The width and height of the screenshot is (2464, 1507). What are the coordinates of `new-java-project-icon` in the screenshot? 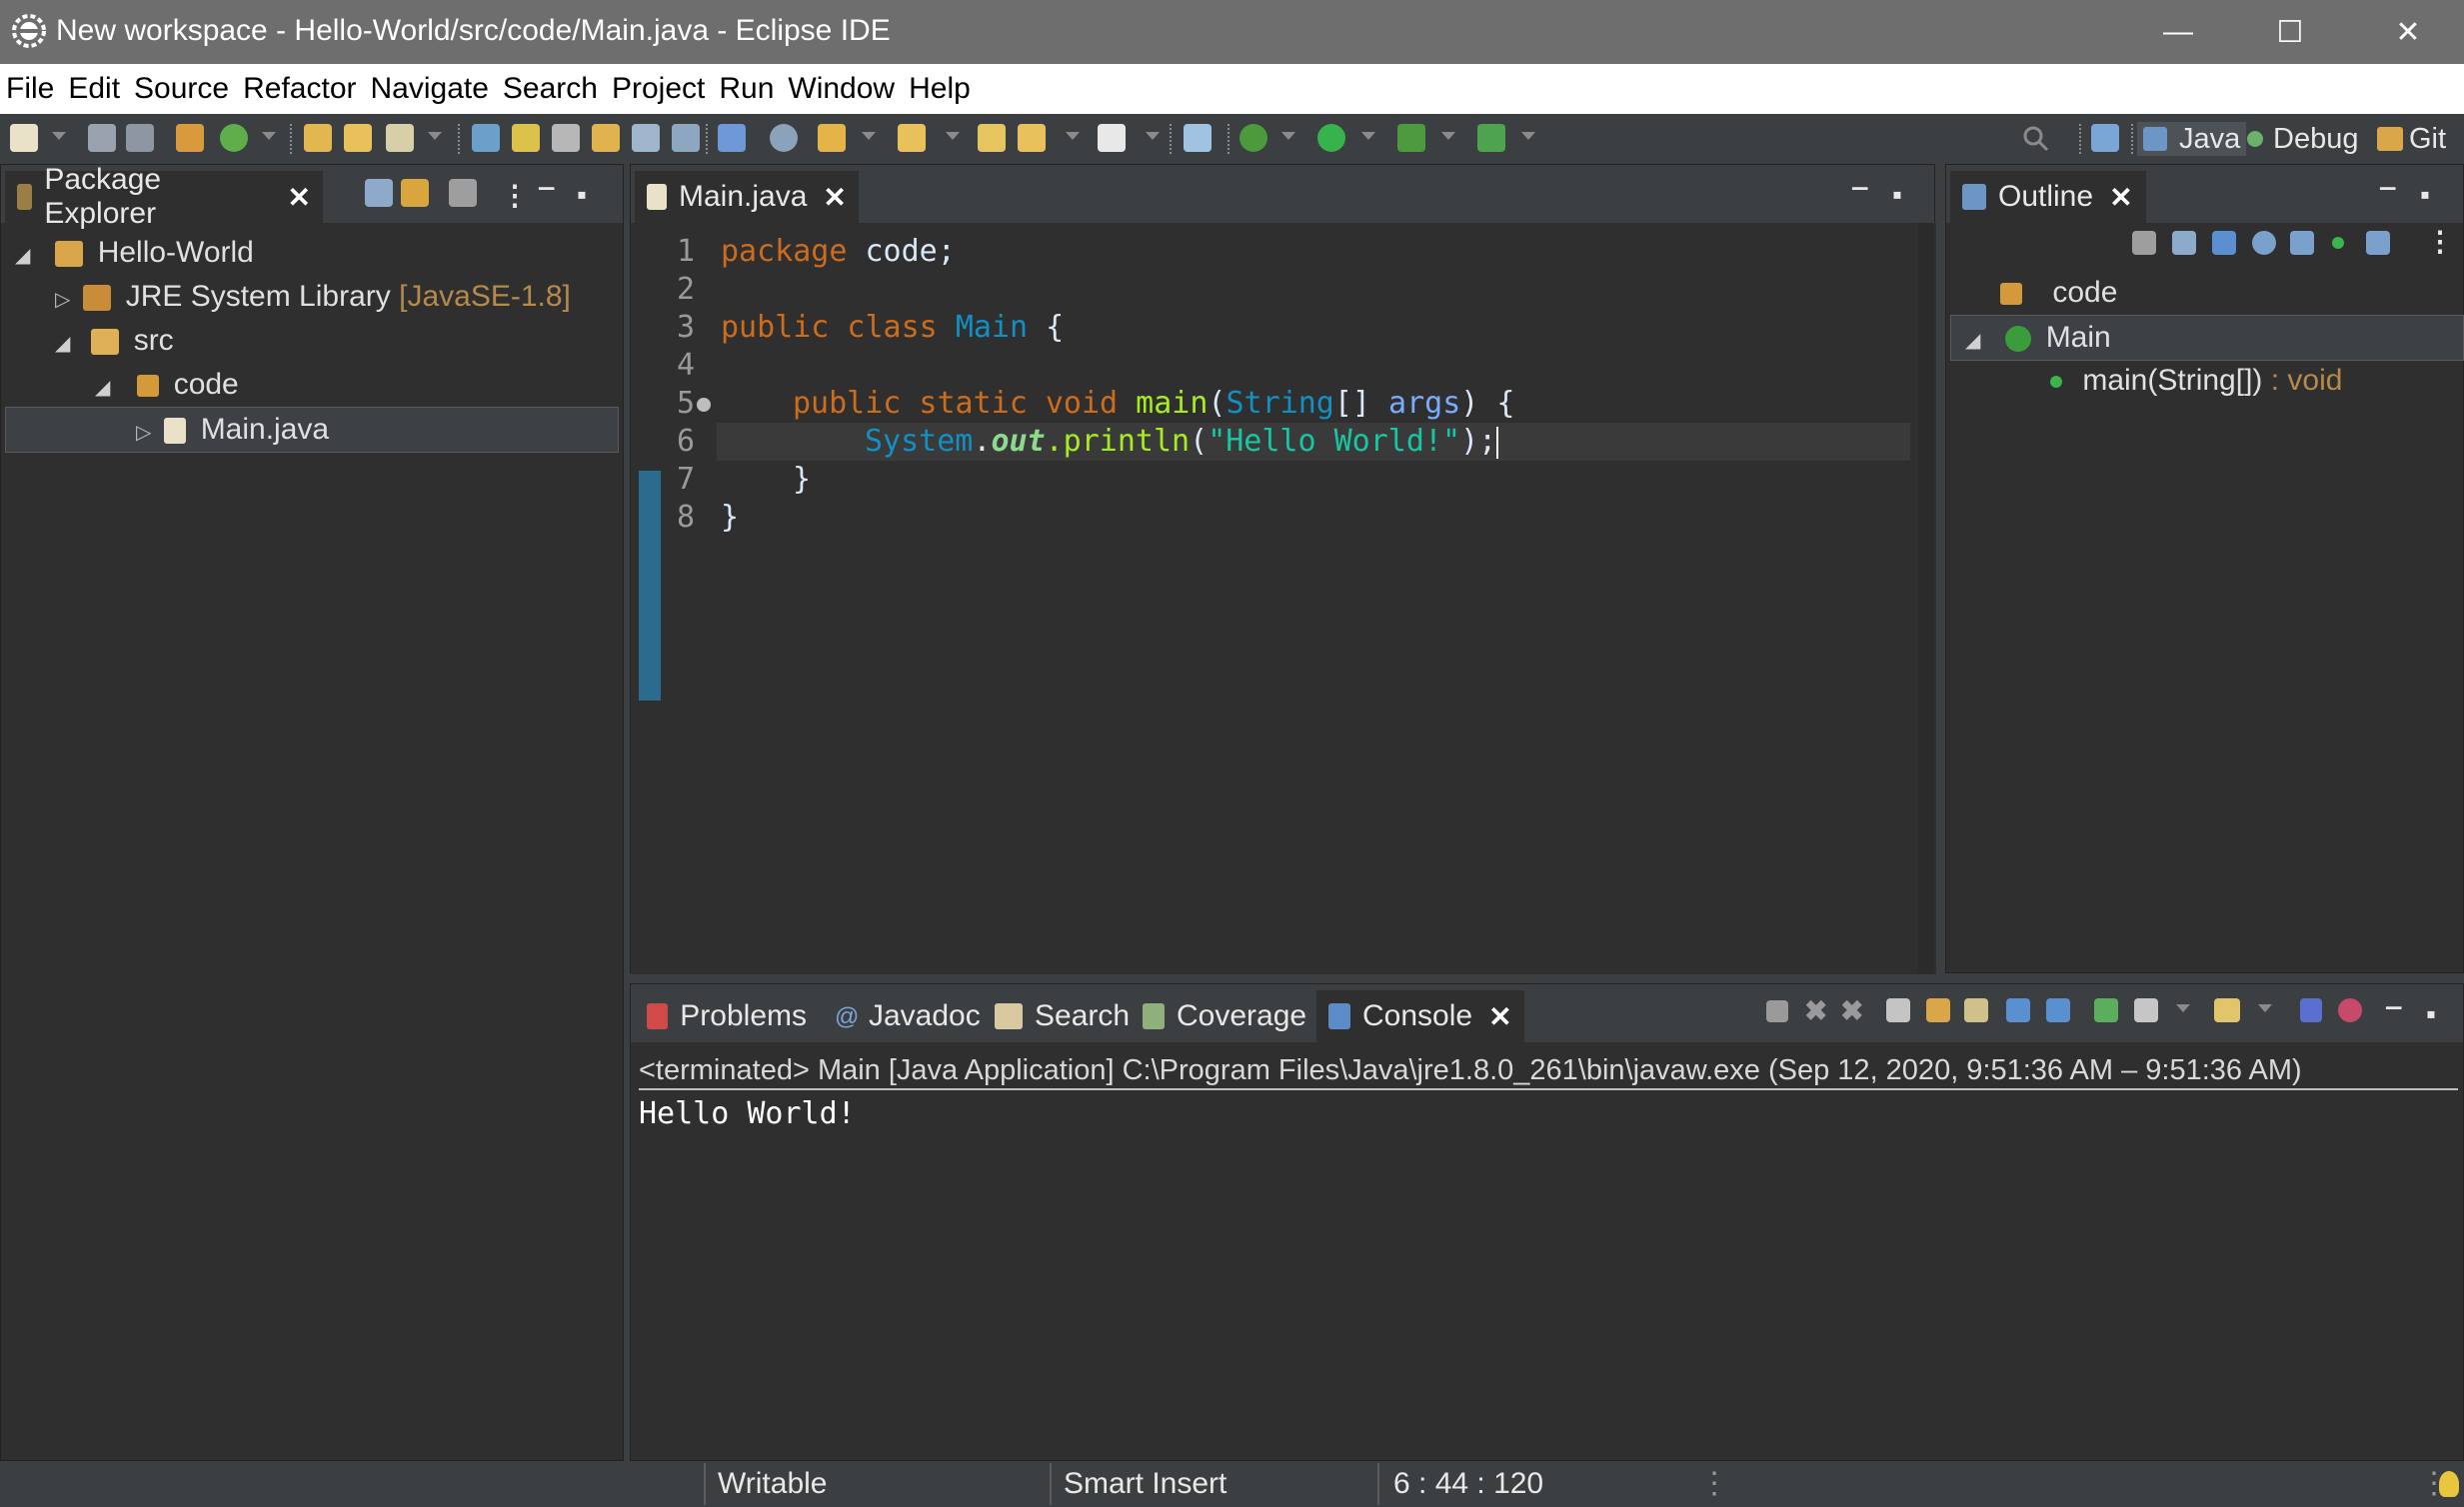 It's located at (190, 138).